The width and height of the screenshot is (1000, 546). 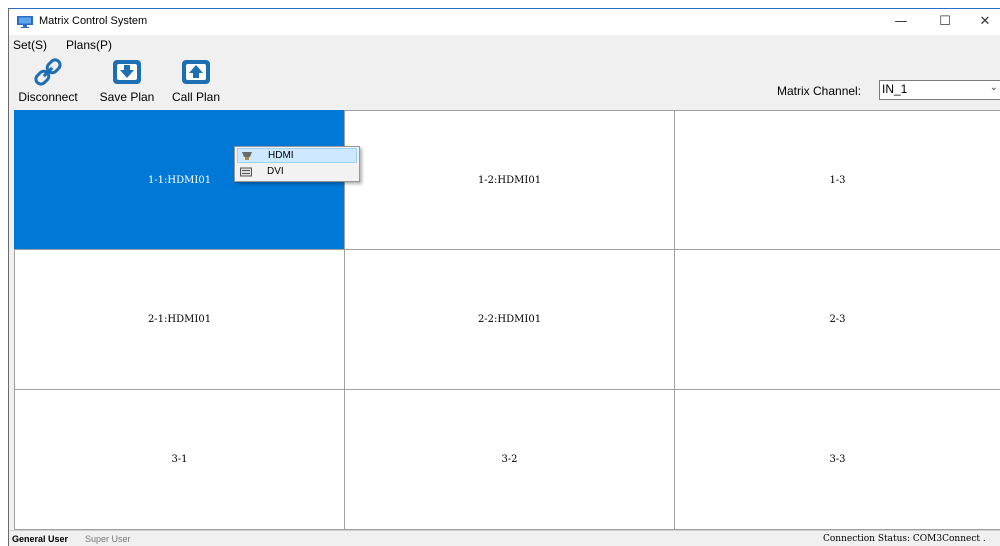 I want to click on matrix-cell-3-2: 3-2, so click(x=509, y=459).